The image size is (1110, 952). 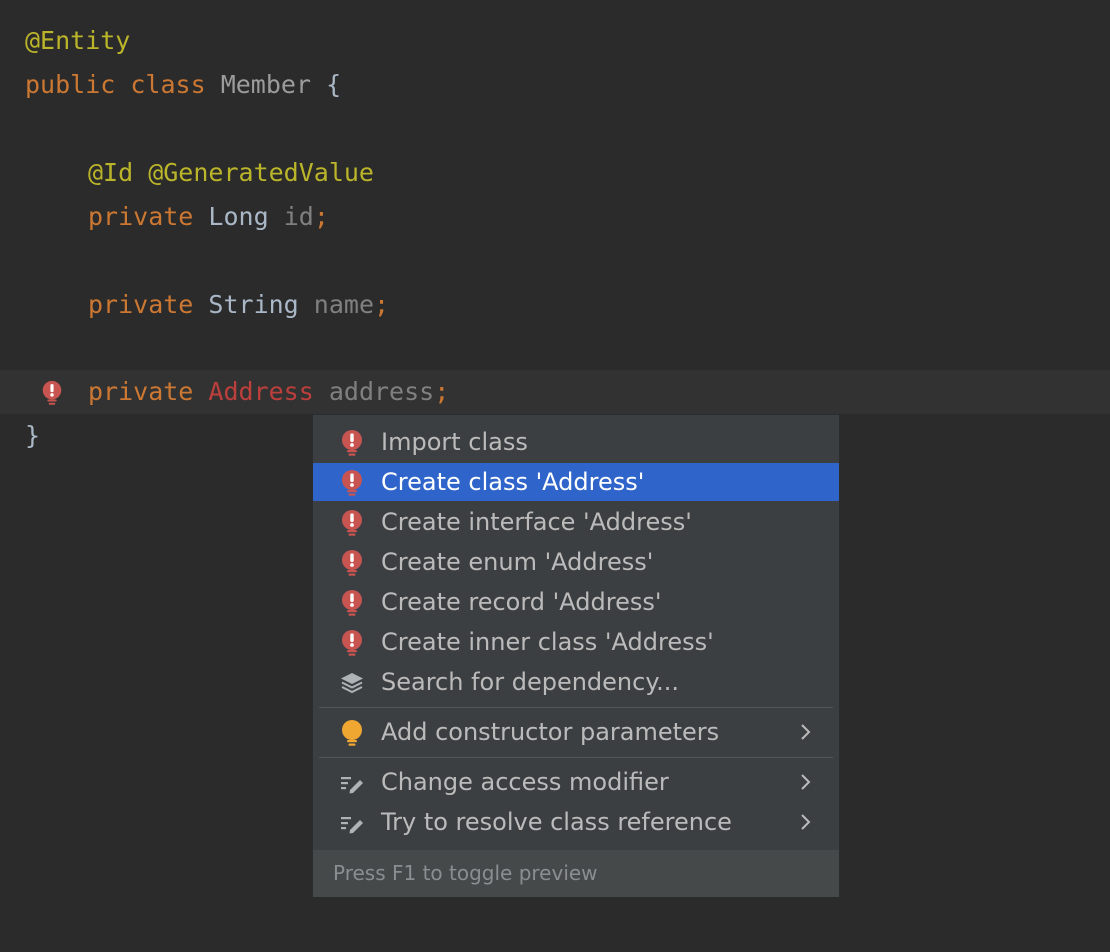 I want to click on open-brace: {, so click(x=334, y=84).